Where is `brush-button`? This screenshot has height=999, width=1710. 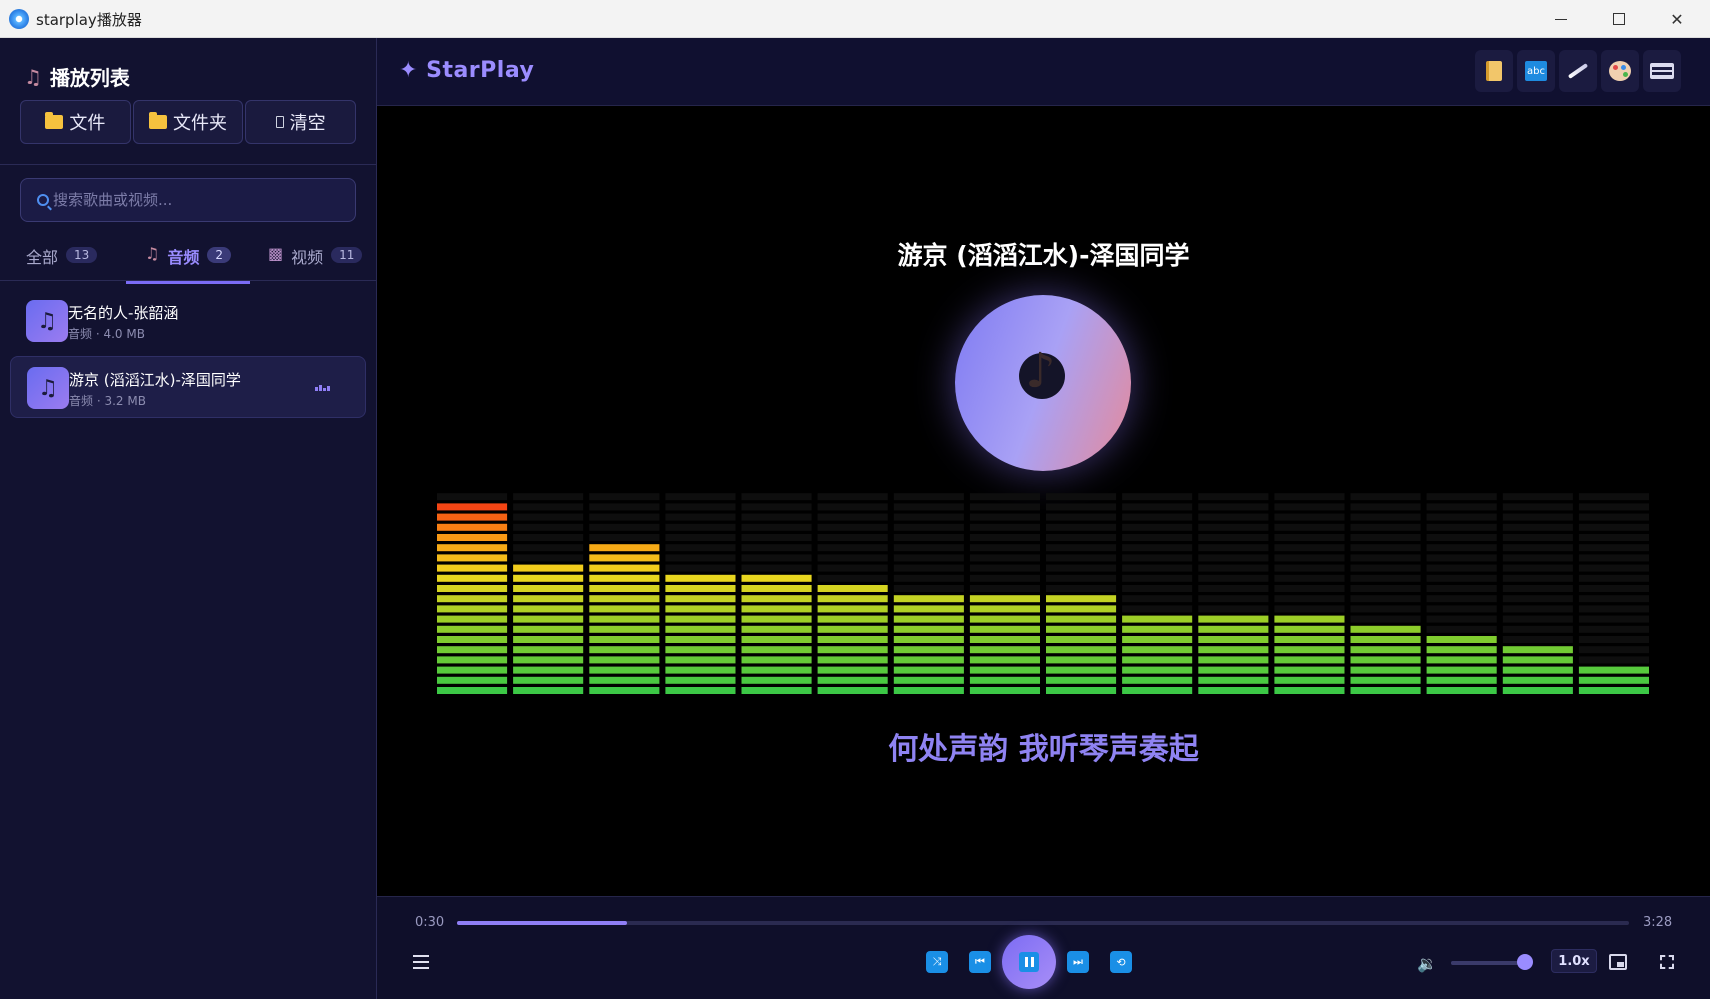
brush-button is located at coordinates (1578, 71).